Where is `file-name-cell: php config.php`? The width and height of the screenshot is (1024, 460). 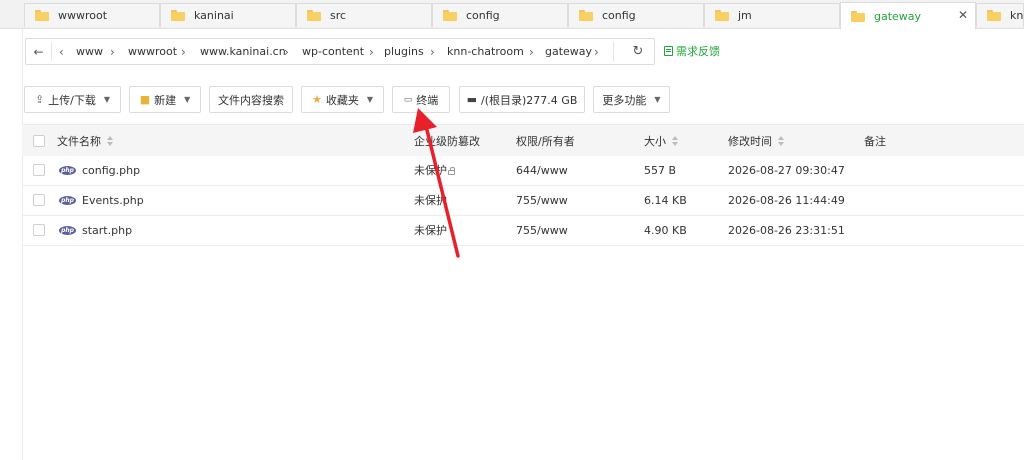
file-name-cell: php config.php is located at coordinates (99, 170).